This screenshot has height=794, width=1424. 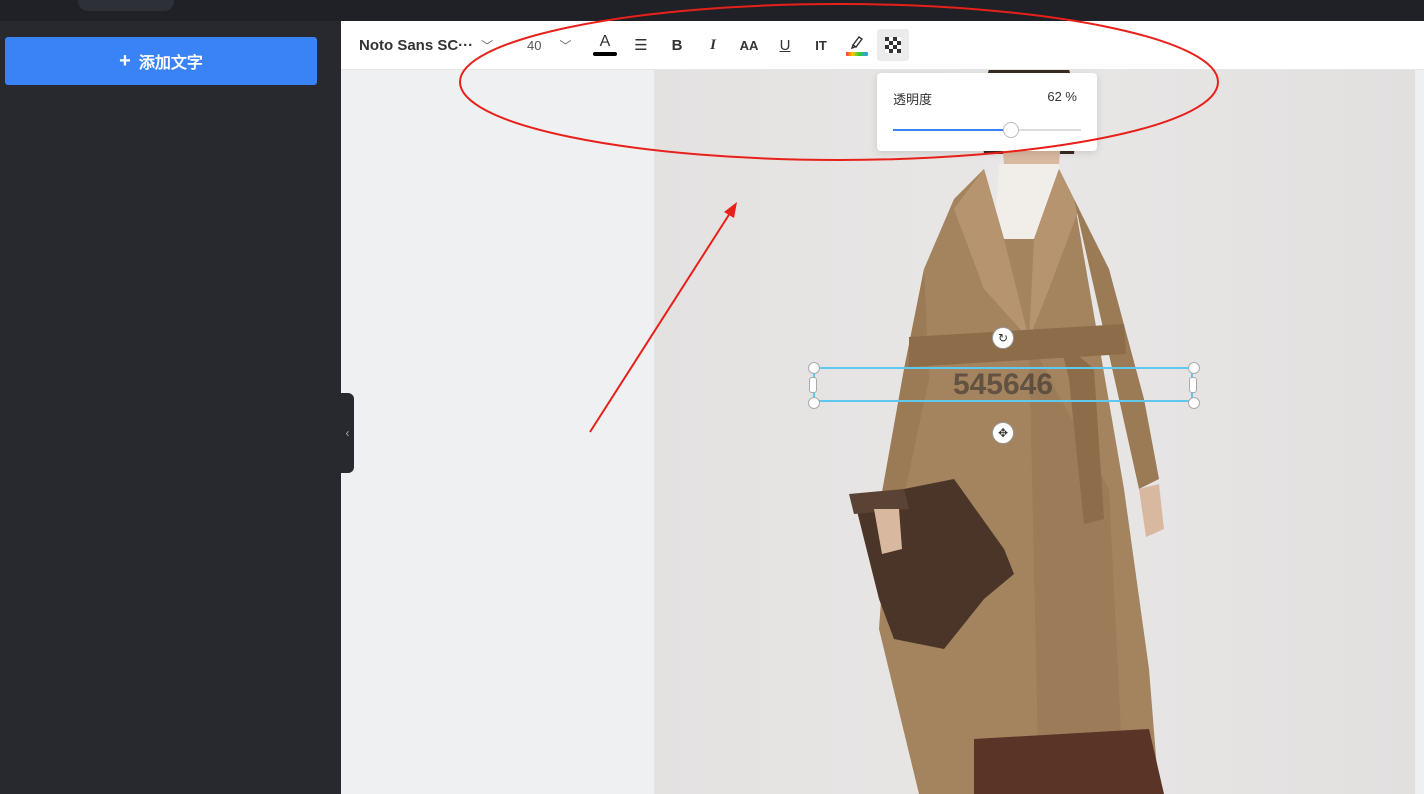 What do you see at coordinates (1193, 385) in the screenshot?
I see `resize-handle-right` at bounding box center [1193, 385].